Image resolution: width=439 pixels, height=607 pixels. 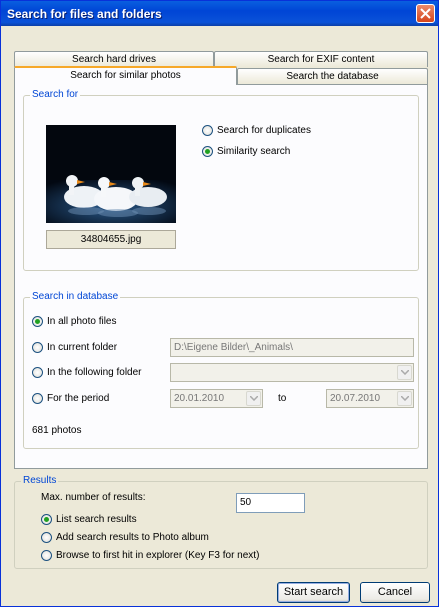 I want to click on radio-for-the-period: For the period, so click(x=70, y=398).